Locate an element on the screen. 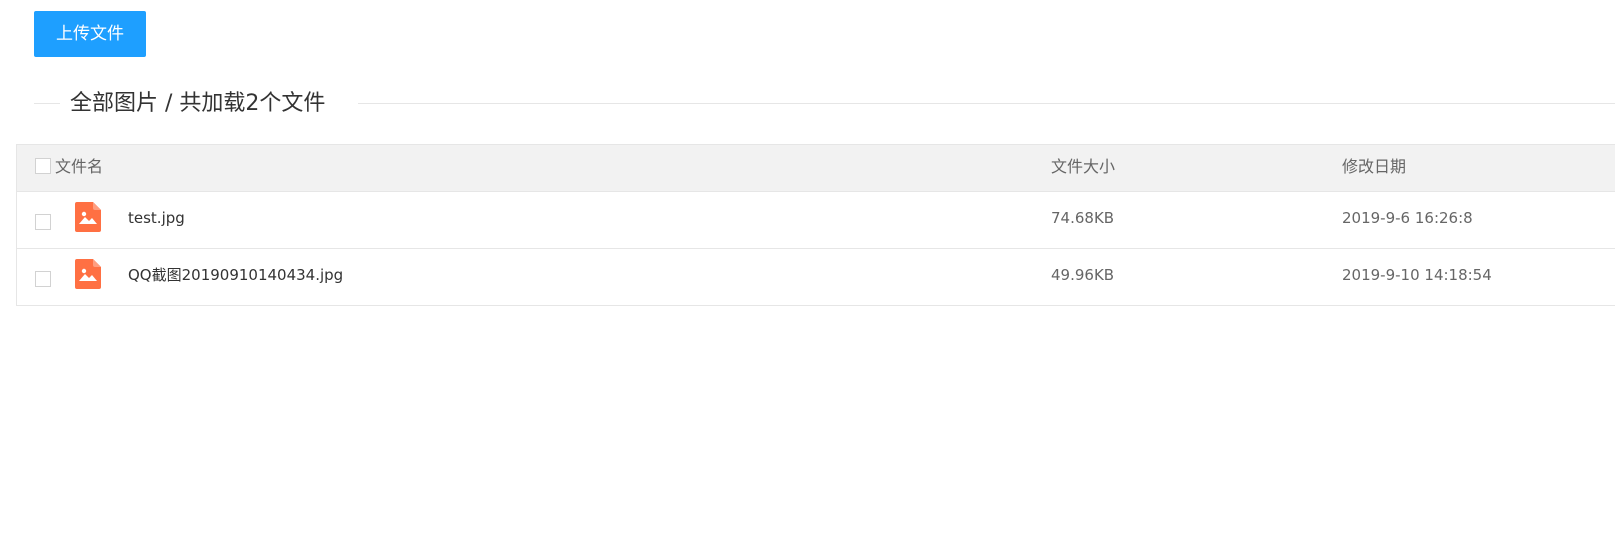 The image size is (1615, 538). divider-right is located at coordinates (986, 103).